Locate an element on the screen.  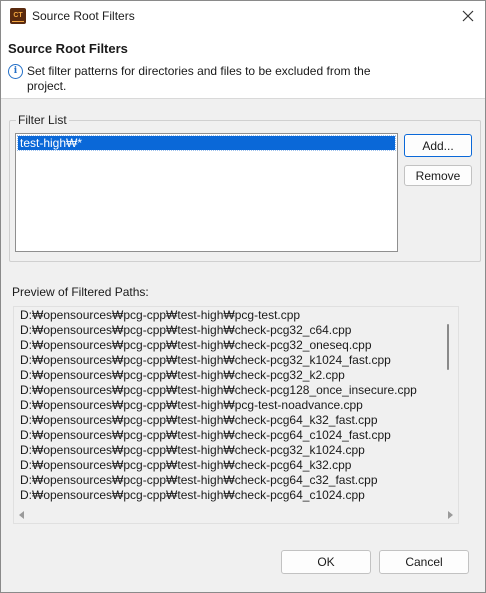
remove-button: Remove is located at coordinates (438, 175).